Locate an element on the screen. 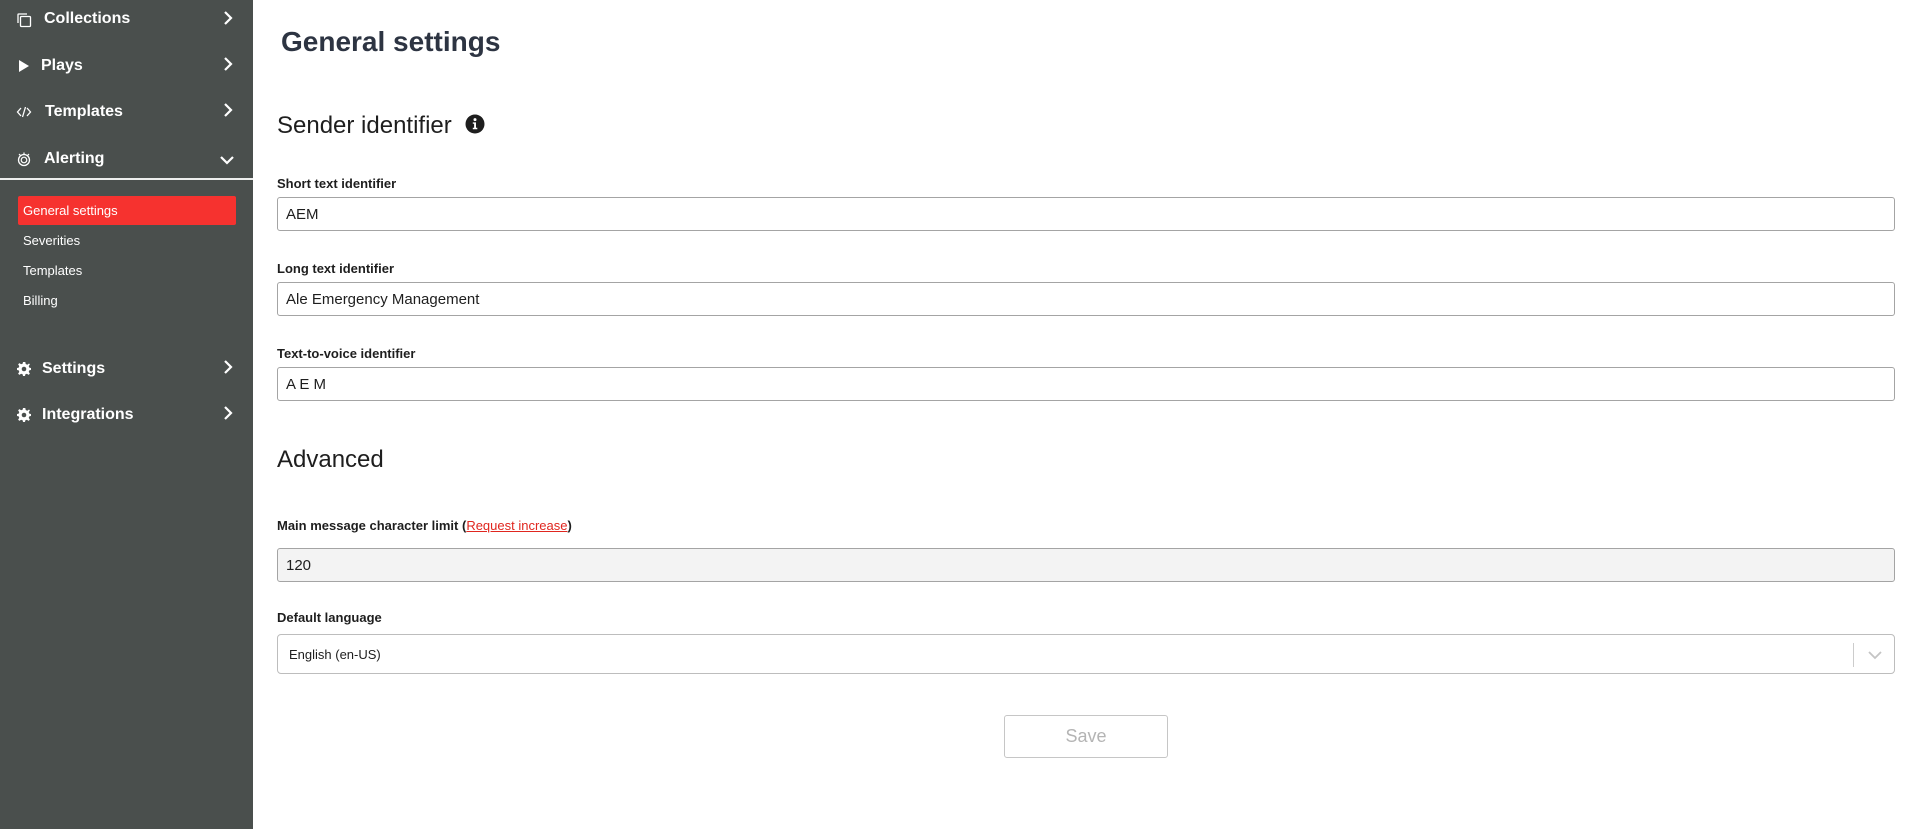  character-limit-label-text: Main message character limit ( is located at coordinates (372, 525).